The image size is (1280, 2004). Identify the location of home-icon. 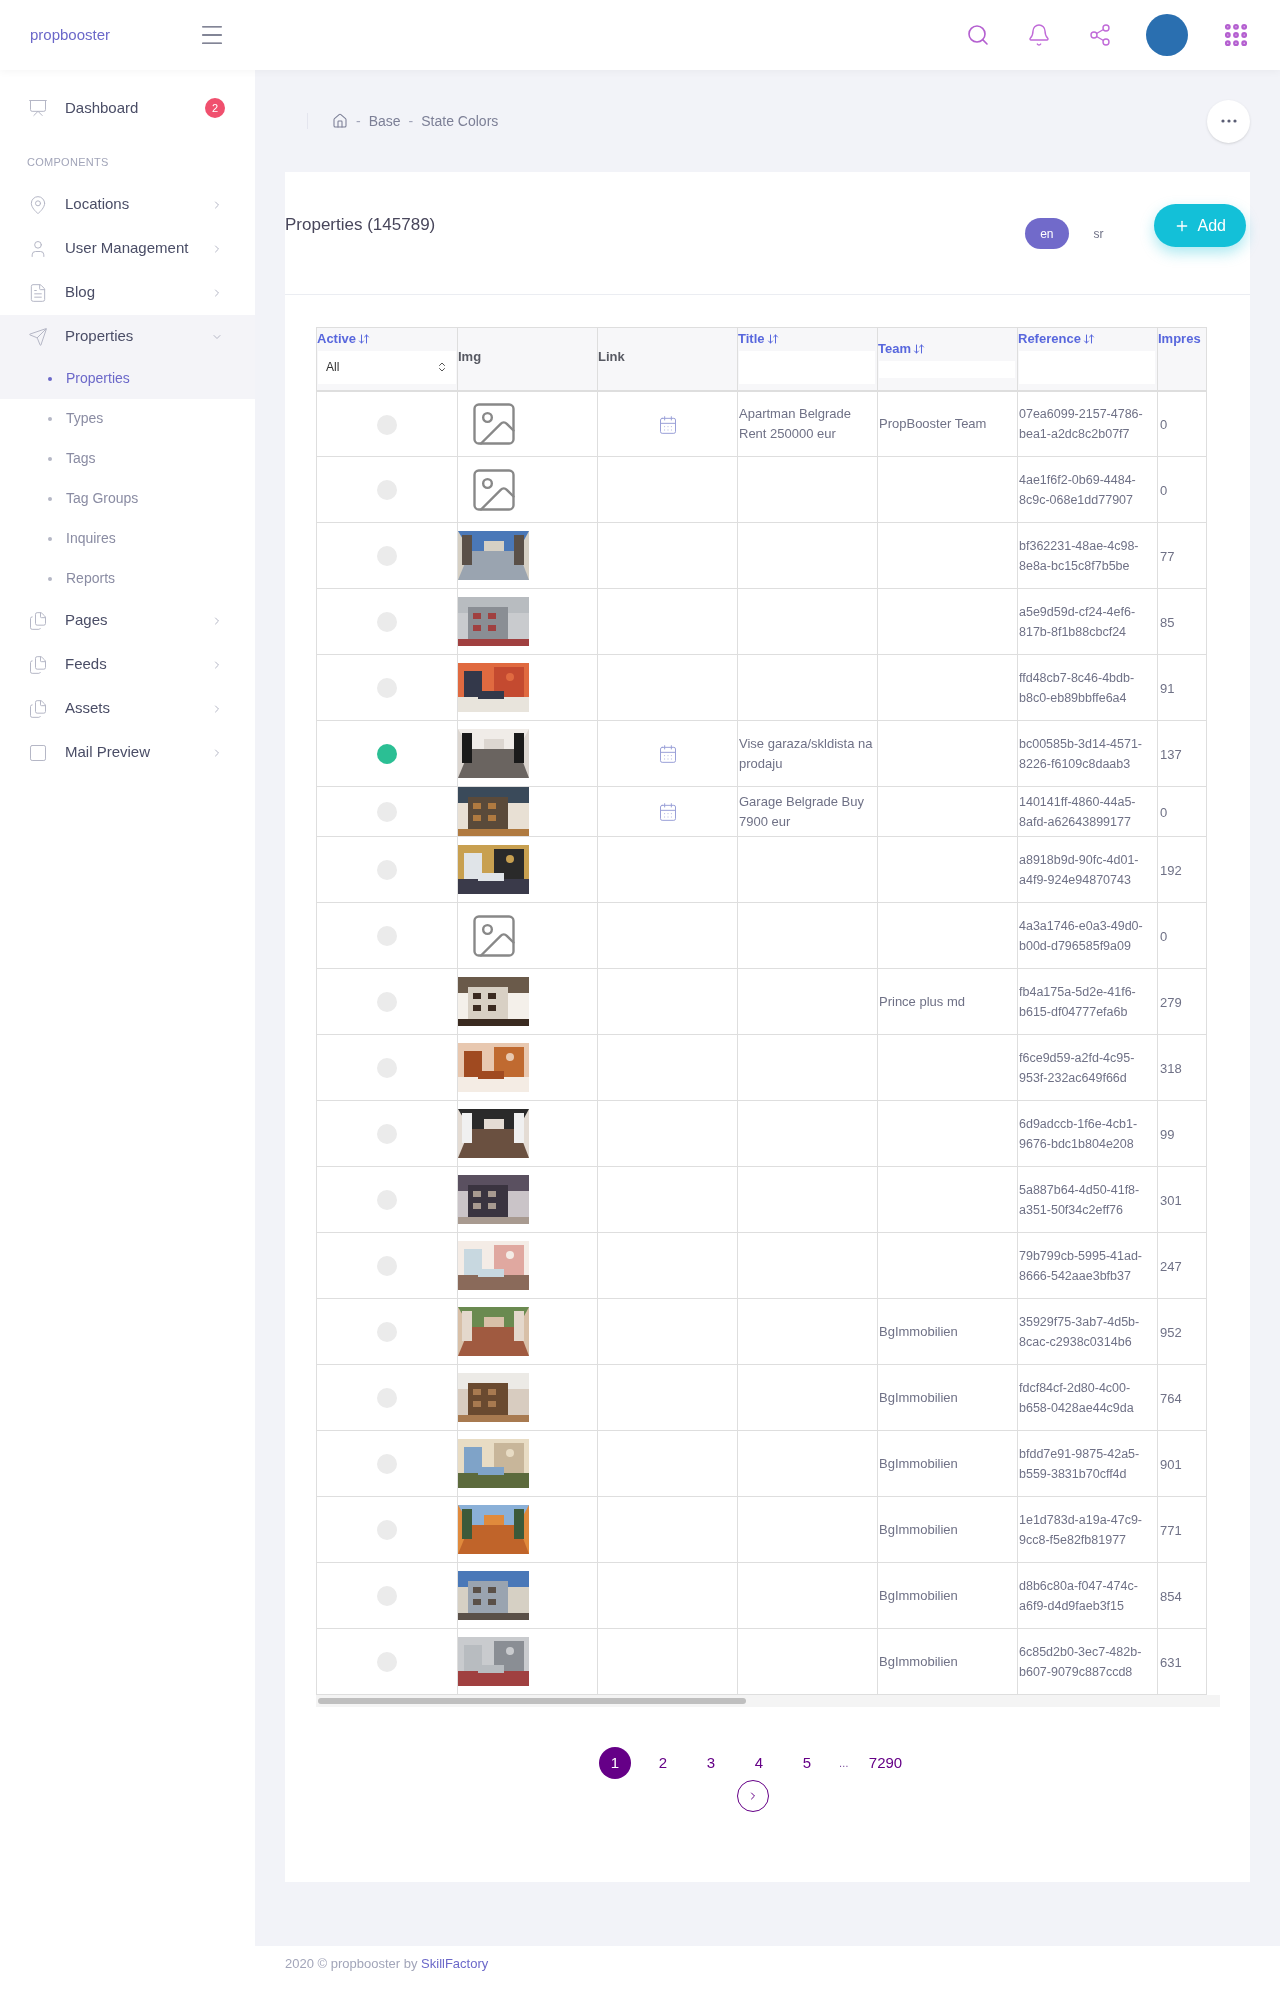
(340, 121).